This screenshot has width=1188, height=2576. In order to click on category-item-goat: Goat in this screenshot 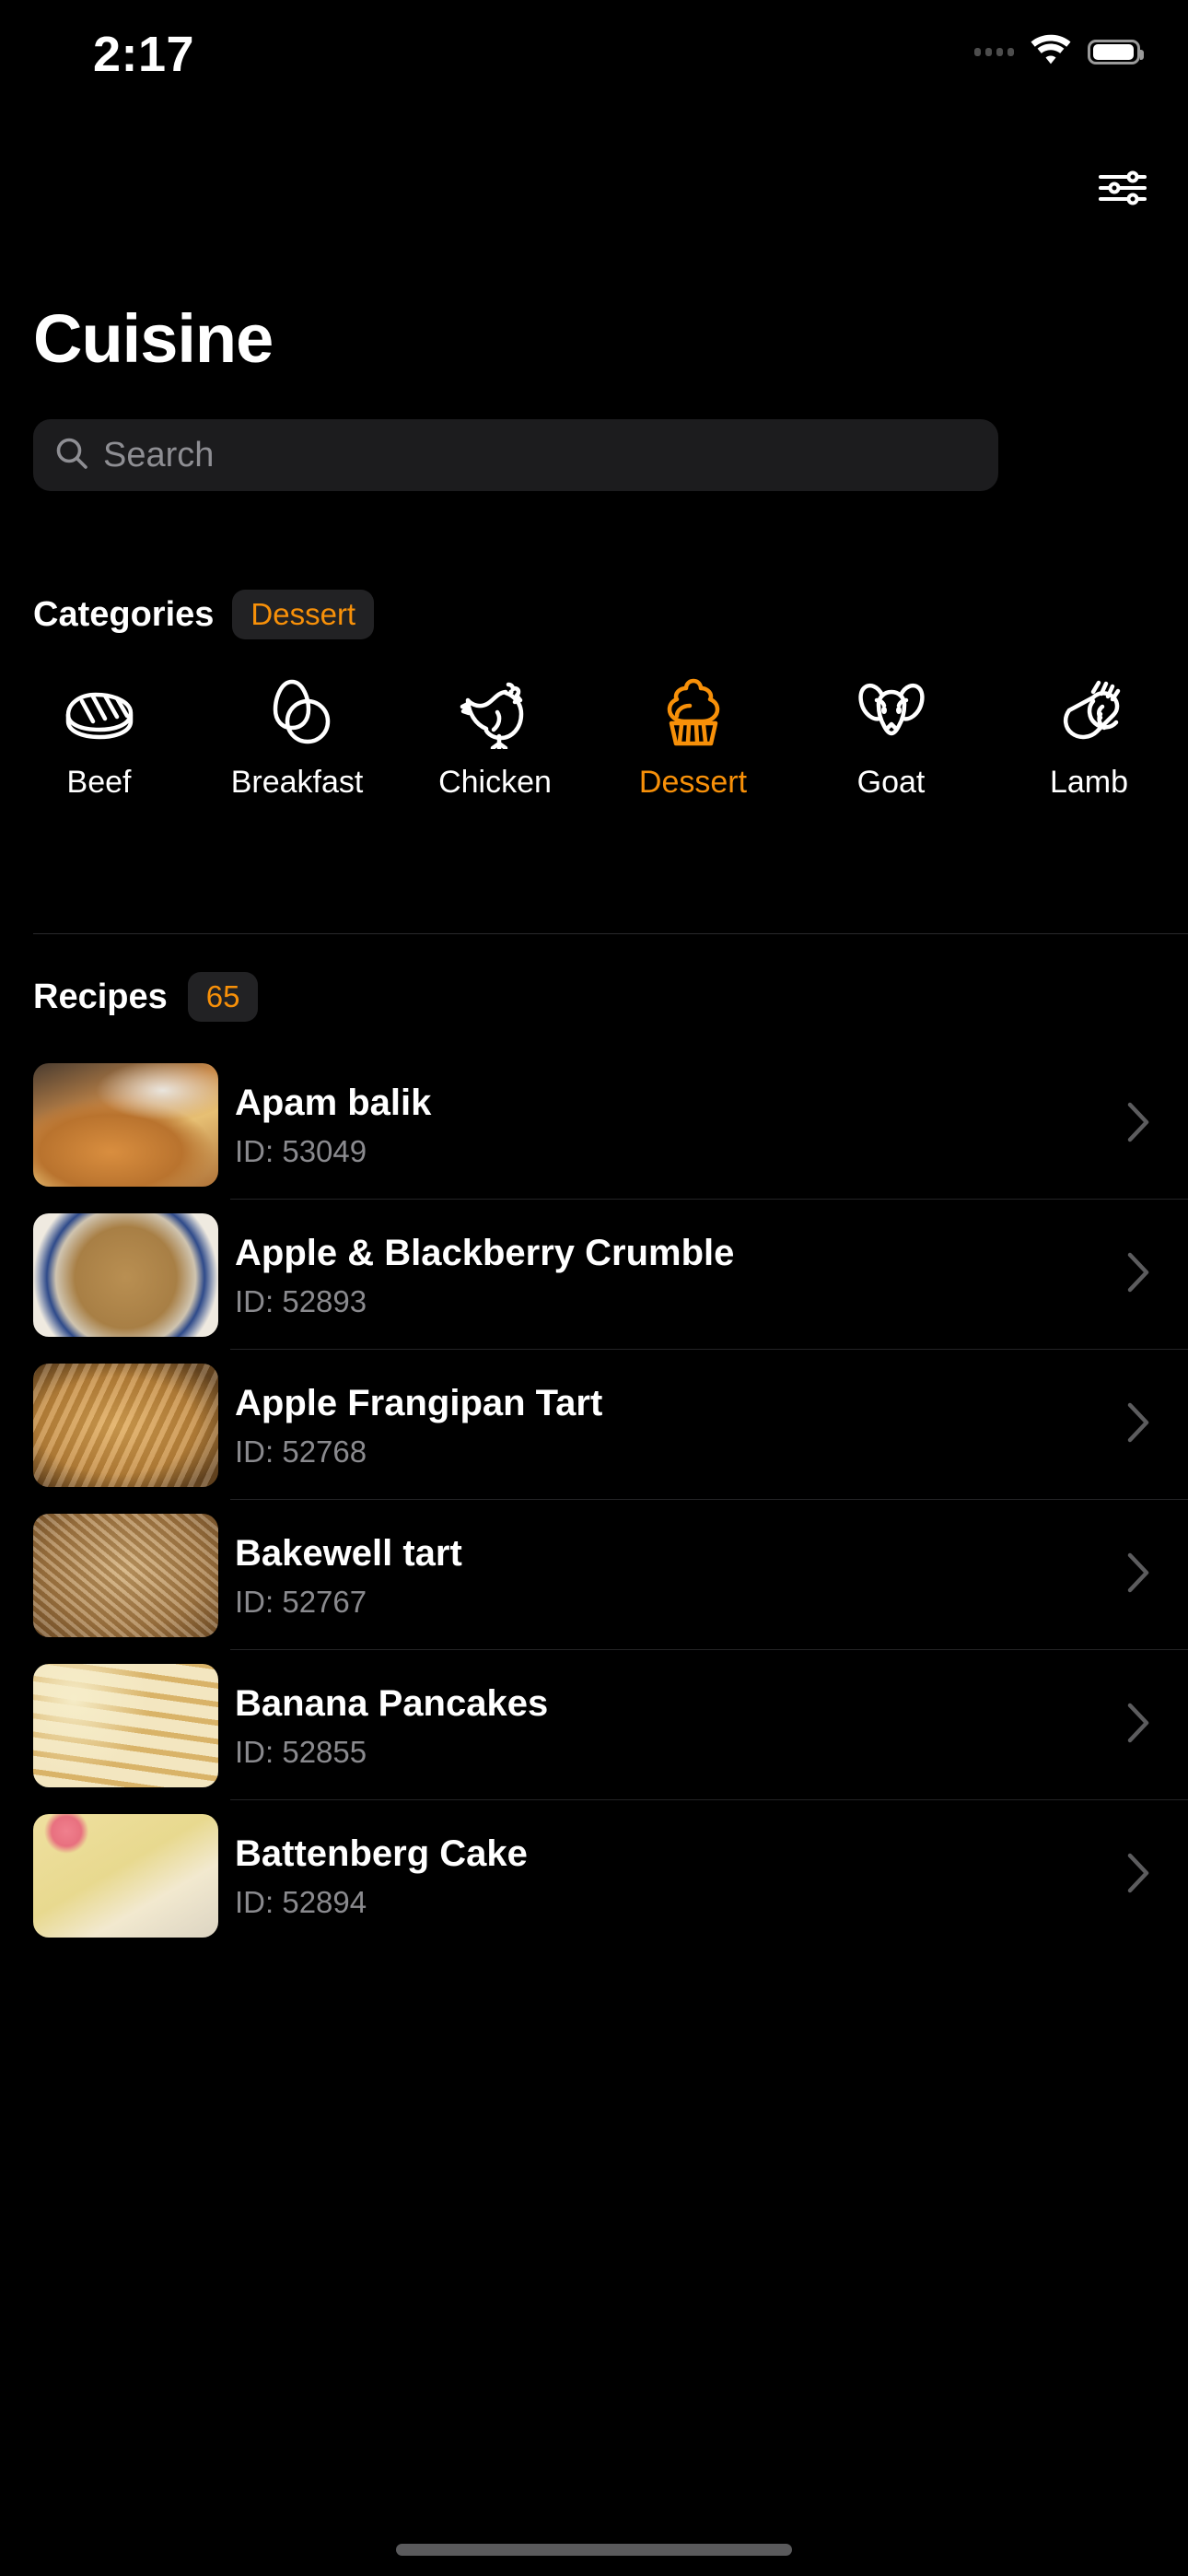, I will do `click(891, 739)`.